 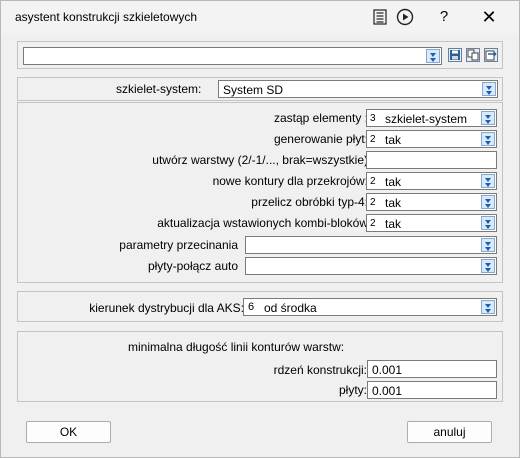 I want to click on obrobki-label: przelicz obróbki typ-4:, so click(x=309, y=202).